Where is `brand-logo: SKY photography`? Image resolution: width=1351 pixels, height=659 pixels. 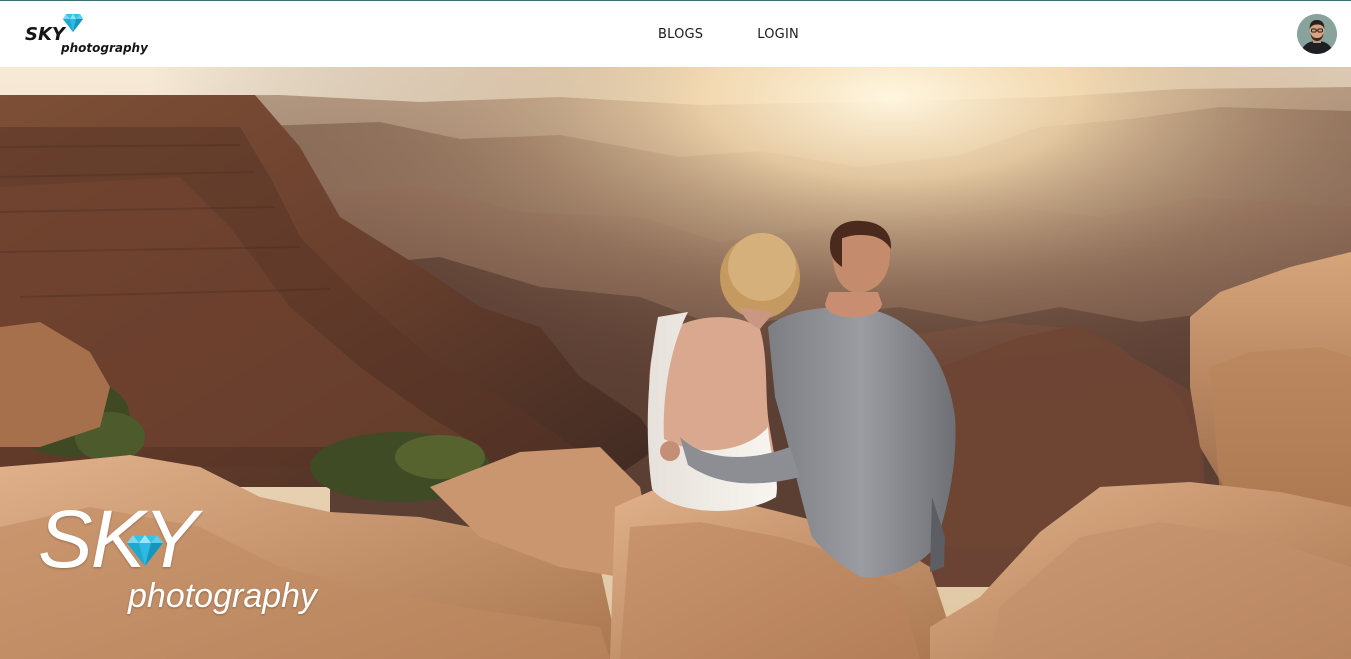
brand-logo: SKY photography is located at coordinates (95, 35).